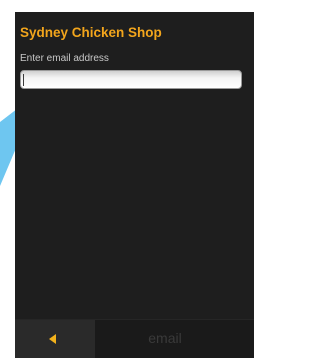 This screenshot has height=358, width=320. I want to click on bottom-toolbar: email, so click(134, 338).